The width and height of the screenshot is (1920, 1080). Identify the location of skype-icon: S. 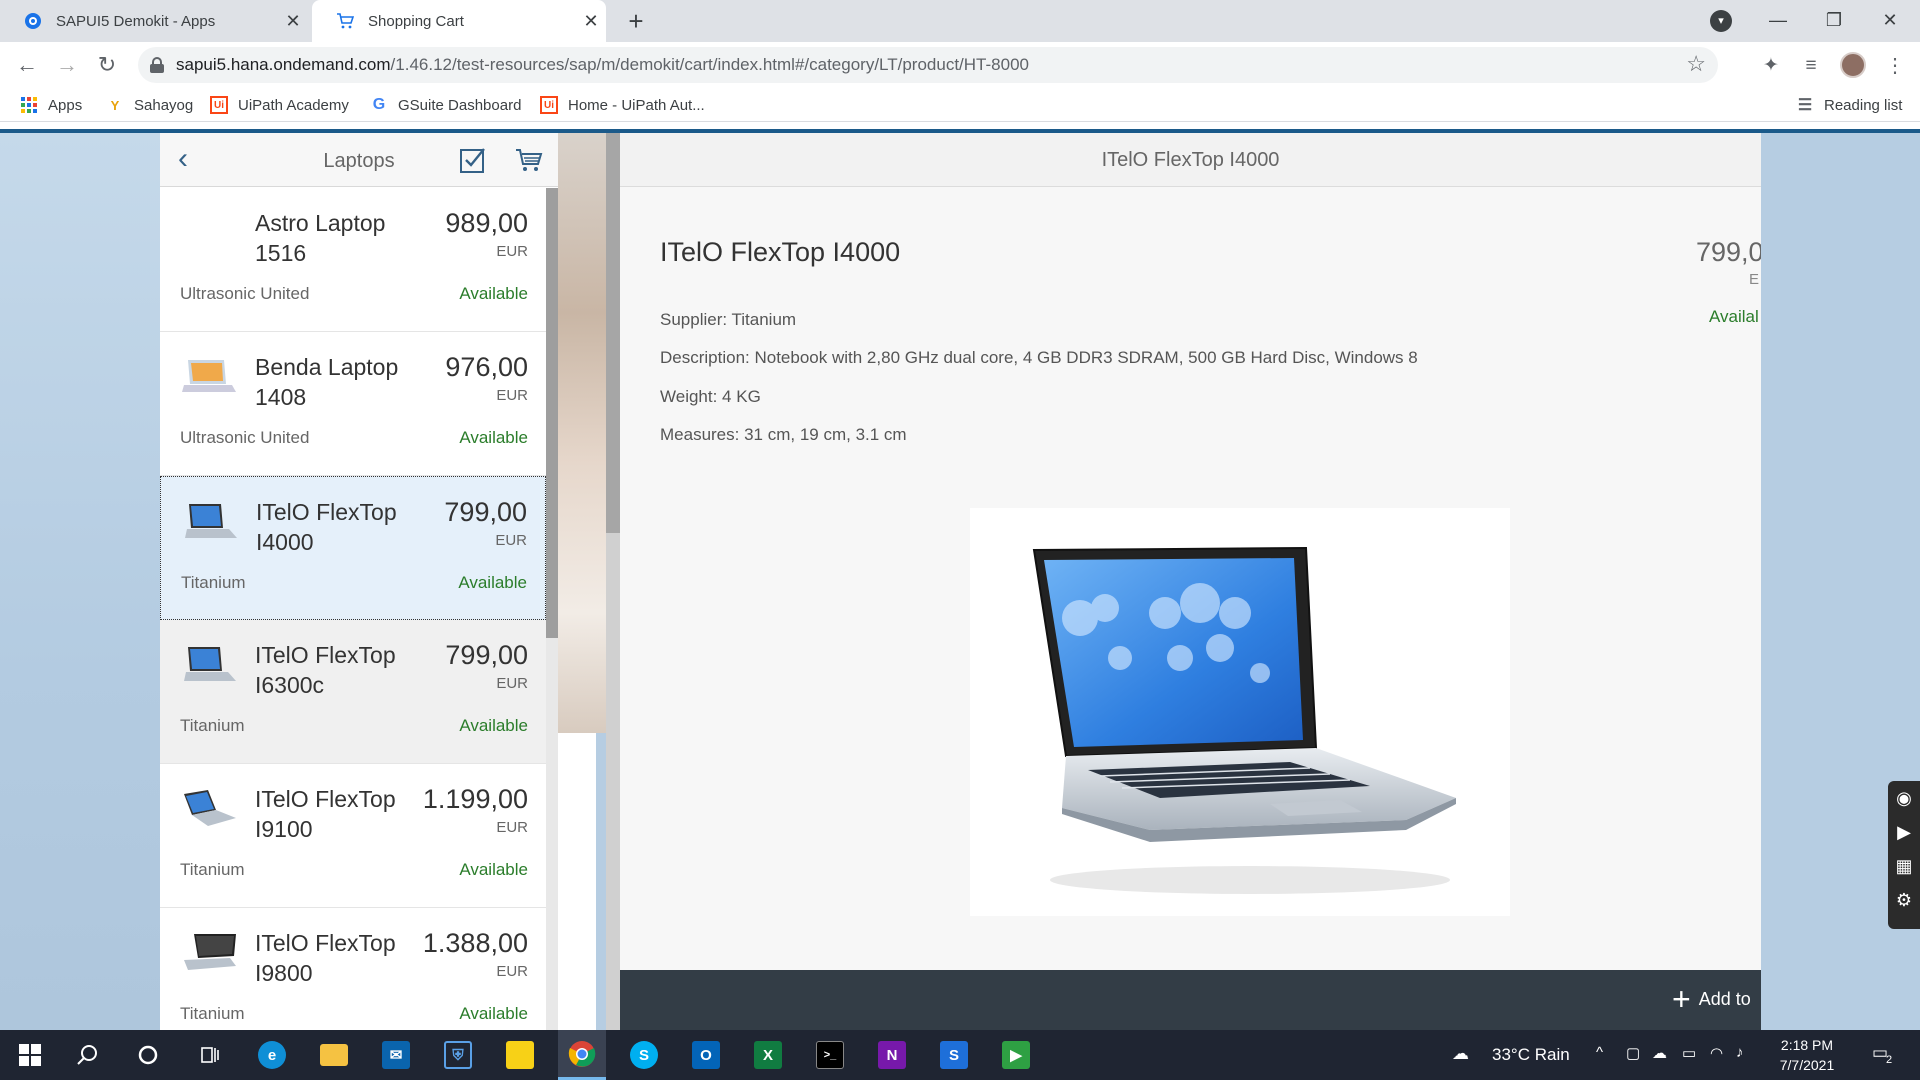
(644, 1055).